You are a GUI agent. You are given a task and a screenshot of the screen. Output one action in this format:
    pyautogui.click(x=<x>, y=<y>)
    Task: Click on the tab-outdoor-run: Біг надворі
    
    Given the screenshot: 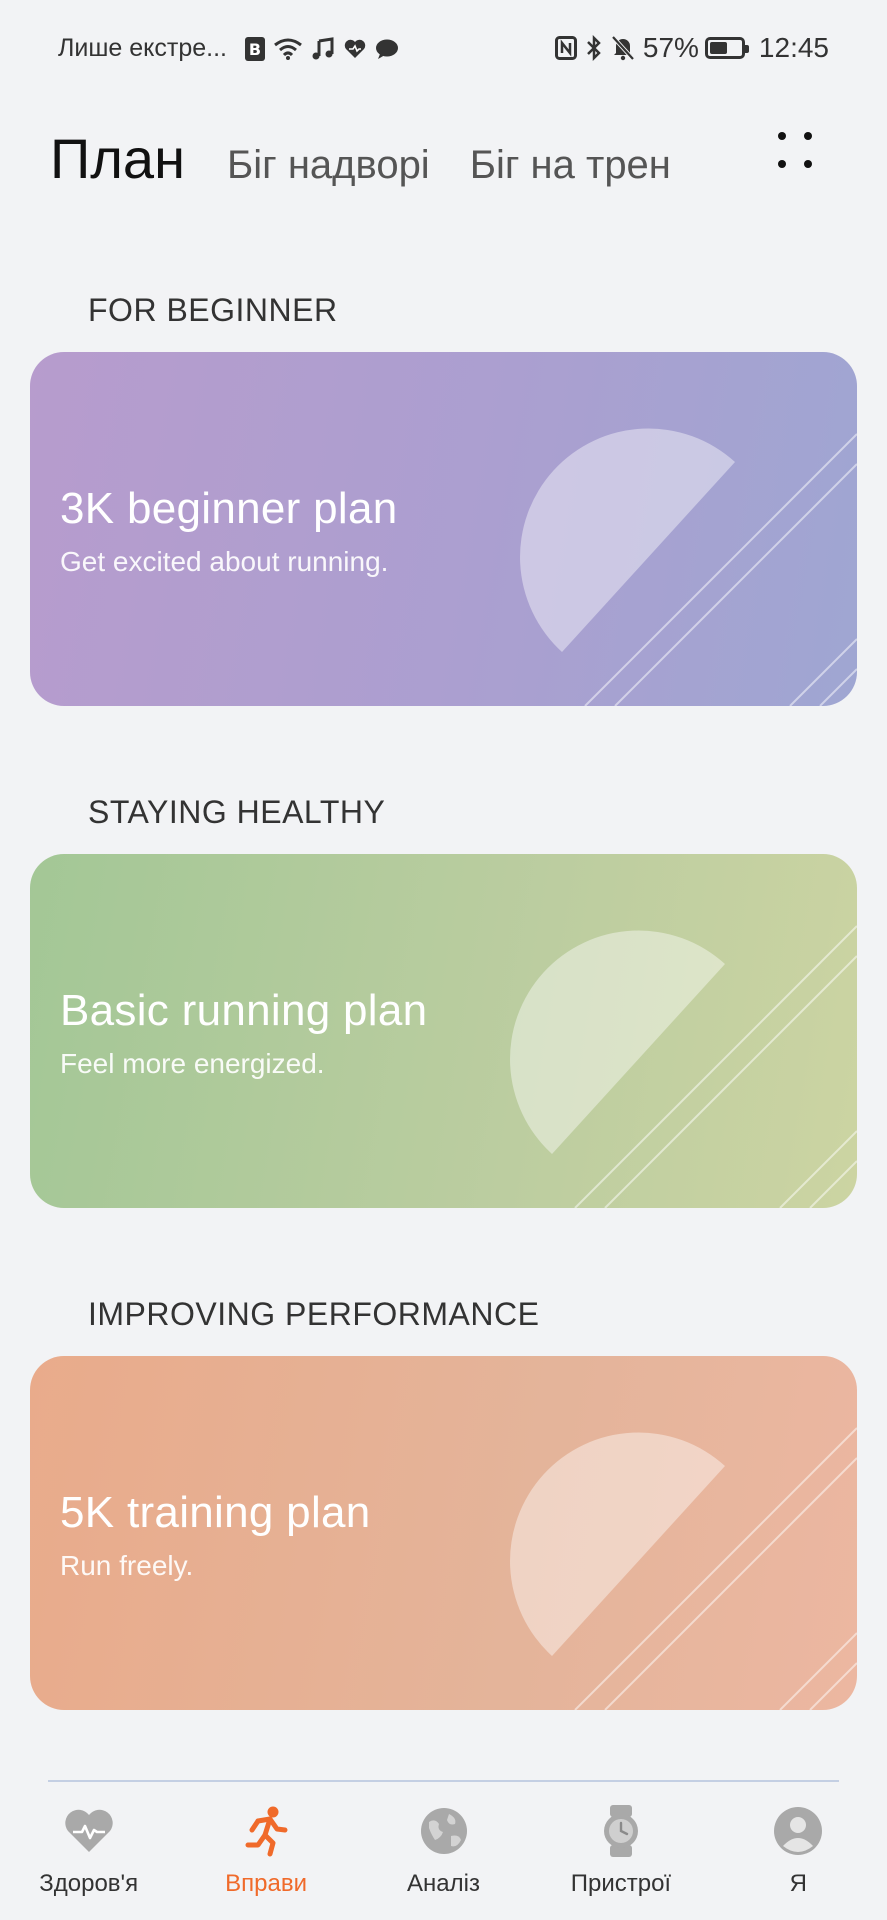 What is the action you would take?
    pyautogui.click(x=328, y=165)
    